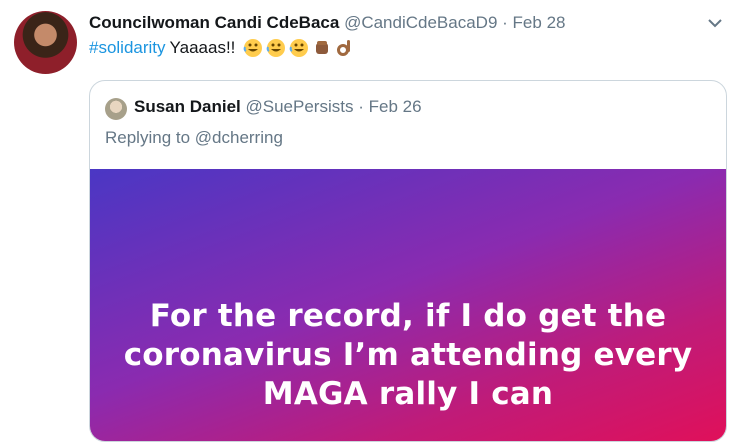  What do you see at coordinates (45, 42) in the screenshot?
I see `author-avatar` at bounding box center [45, 42].